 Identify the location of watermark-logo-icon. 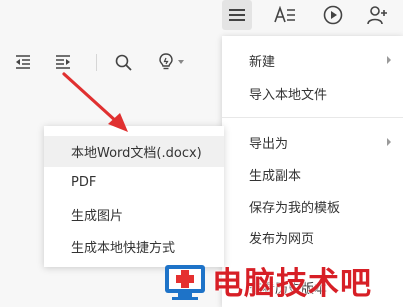
(185, 282).